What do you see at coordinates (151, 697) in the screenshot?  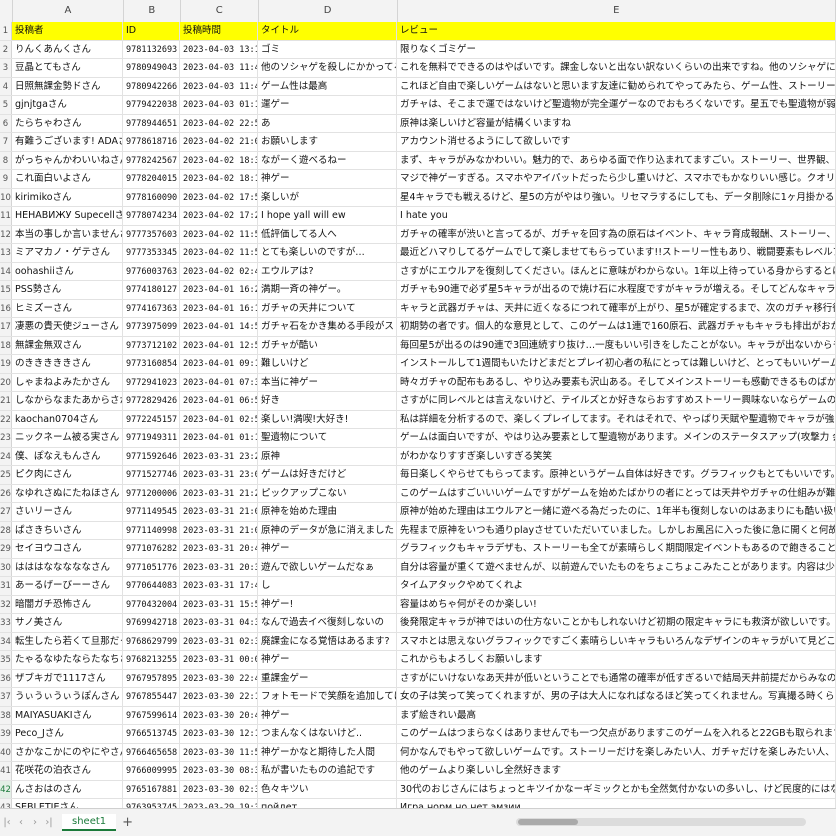 I see `id-cell: 9767855447` at bounding box center [151, 697].